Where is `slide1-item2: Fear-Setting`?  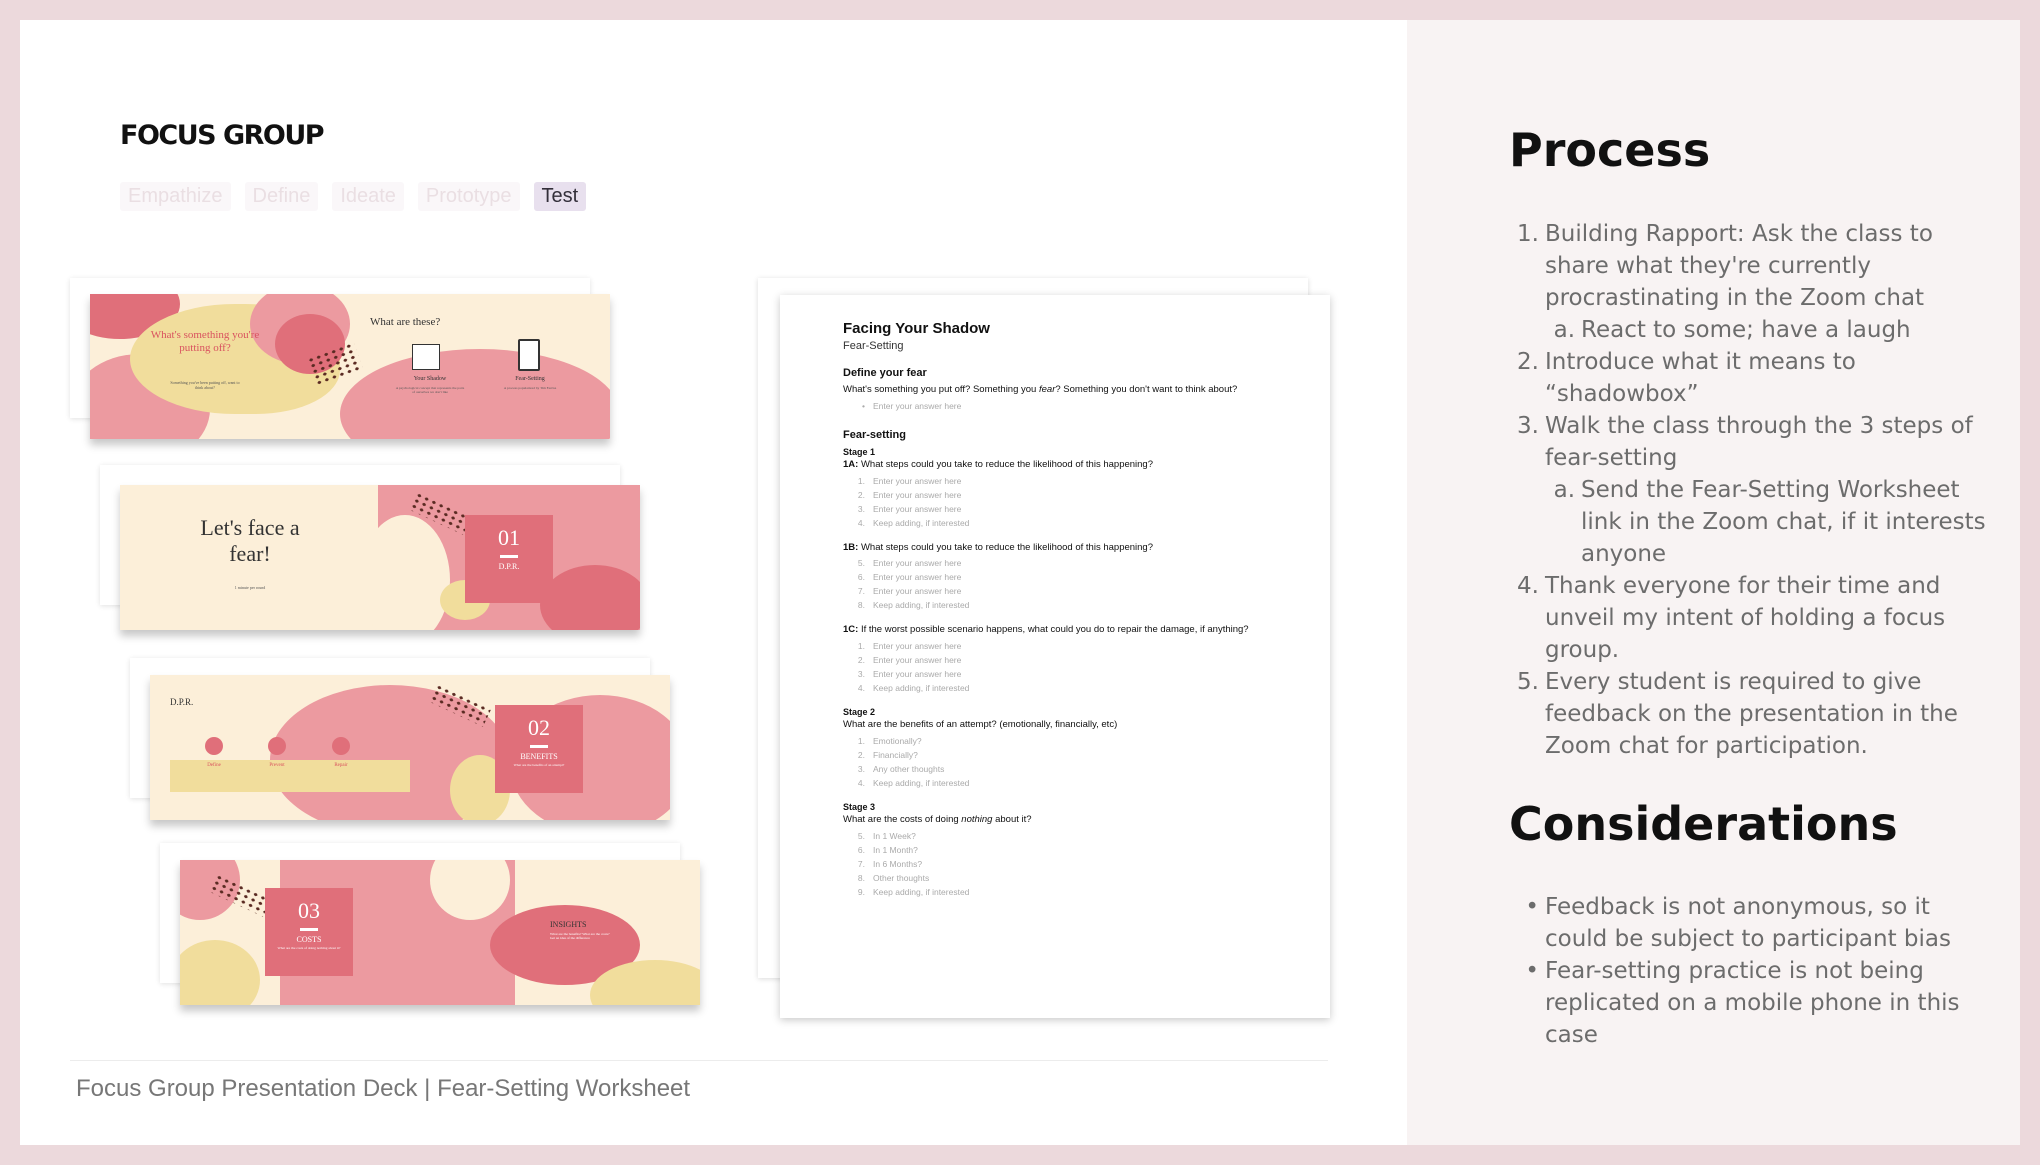
slide1-item2: Fear-Setting is located at coordinates (530, 379).